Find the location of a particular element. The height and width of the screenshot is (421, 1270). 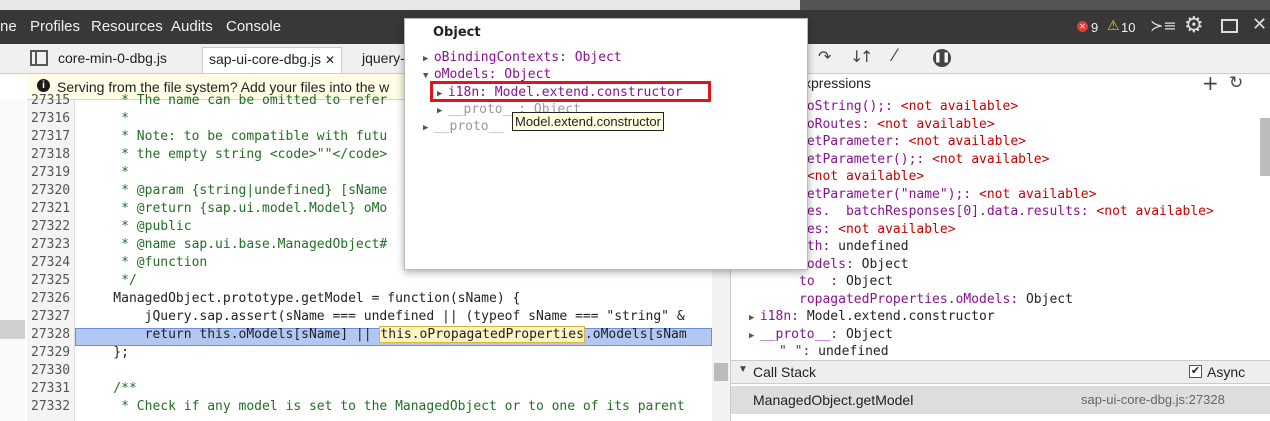

code-line: * @name sap.ui.base.ManagedObject# is located at coordinates (235, 244).